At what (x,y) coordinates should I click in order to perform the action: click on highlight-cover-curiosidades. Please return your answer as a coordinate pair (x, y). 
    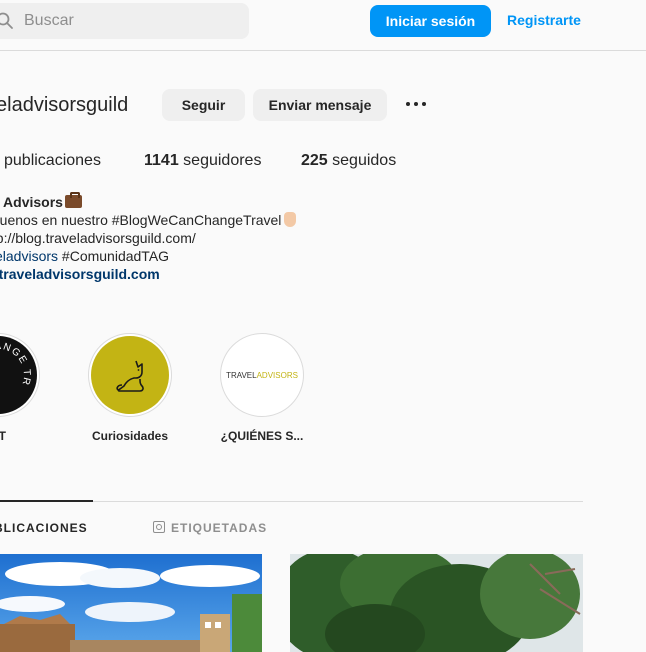
    Looking at the image, I should click on (130, 375).